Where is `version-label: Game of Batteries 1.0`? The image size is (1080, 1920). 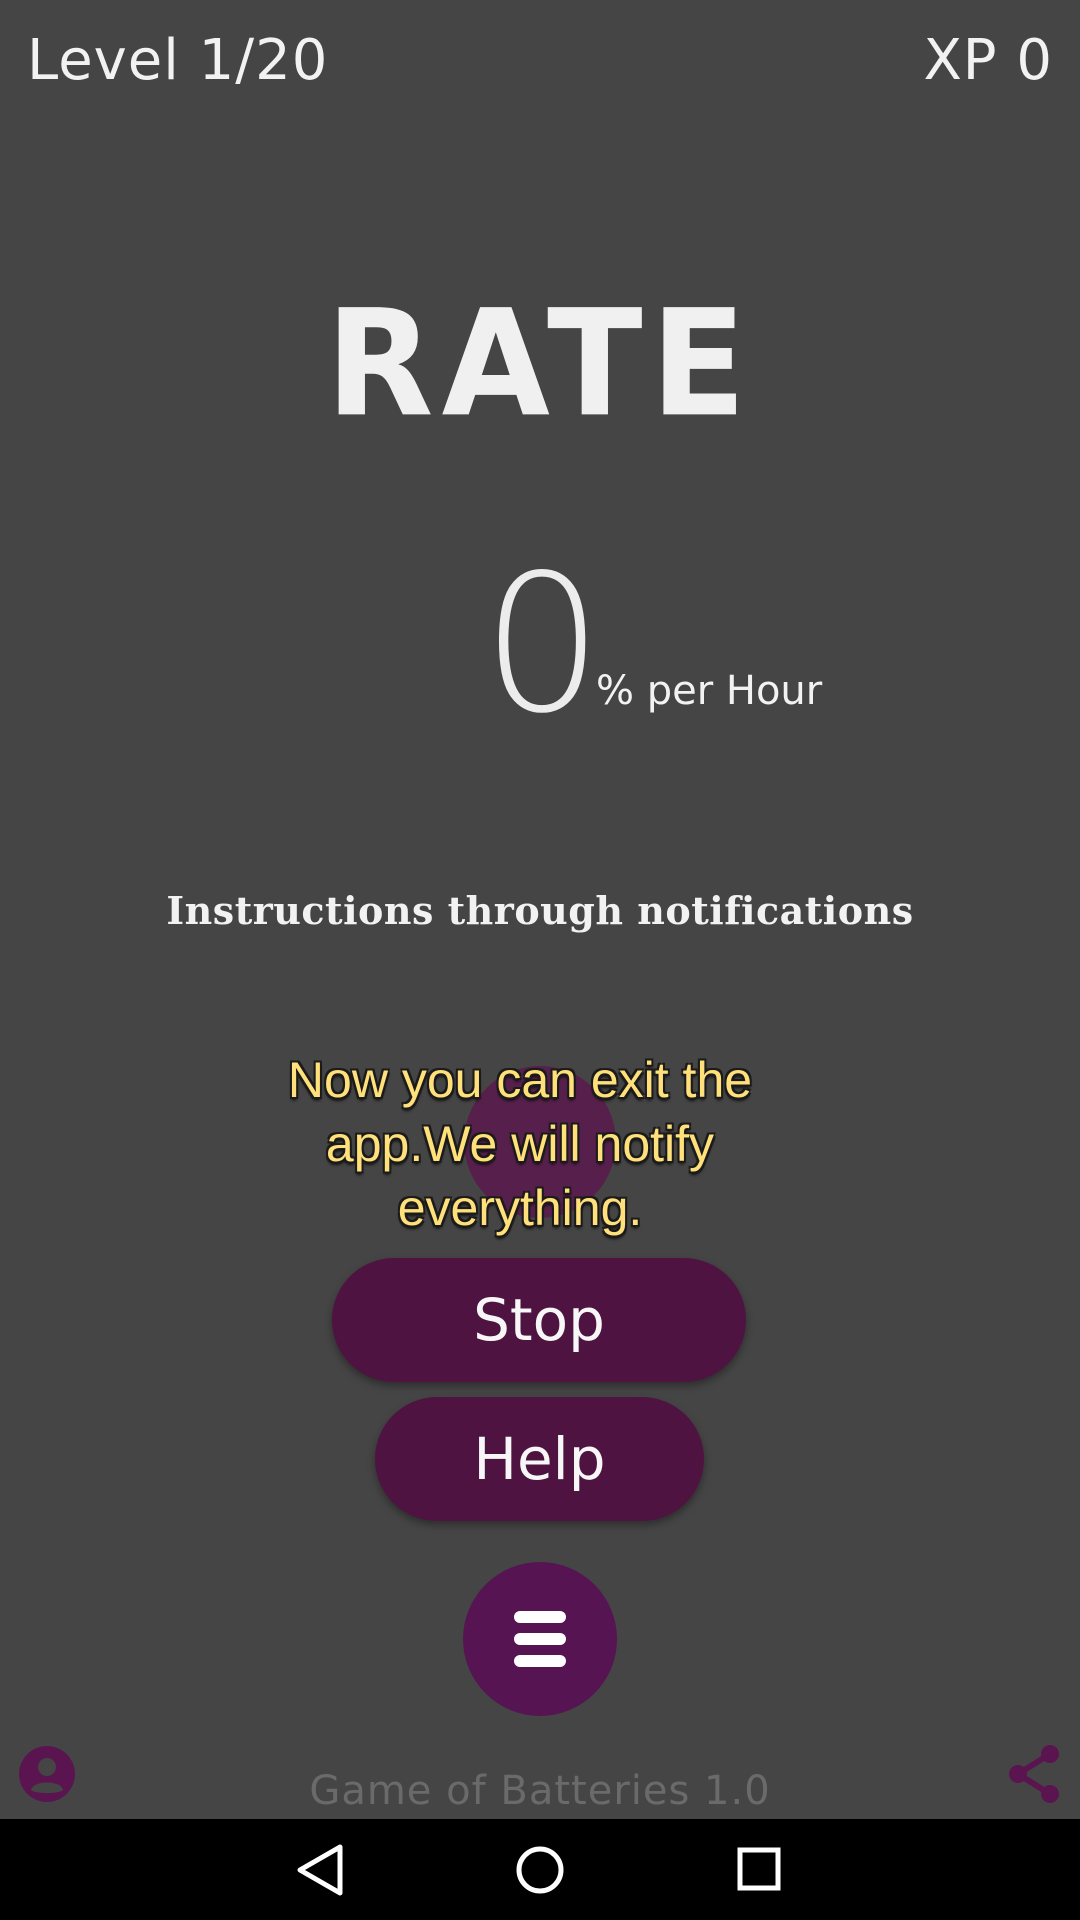
version-label: Game of Batteries 1.0 is located at coordinates (540, 1791).